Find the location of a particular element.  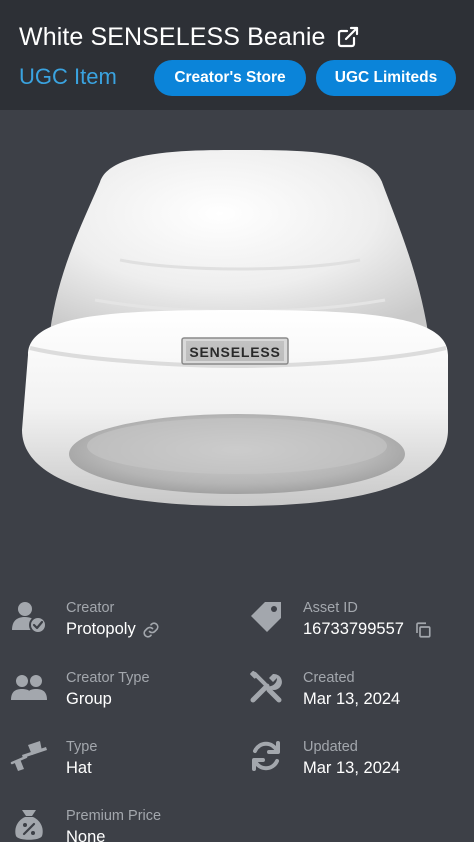

beanie-label-text: SENSELESS is located at coordinates (234, 352).